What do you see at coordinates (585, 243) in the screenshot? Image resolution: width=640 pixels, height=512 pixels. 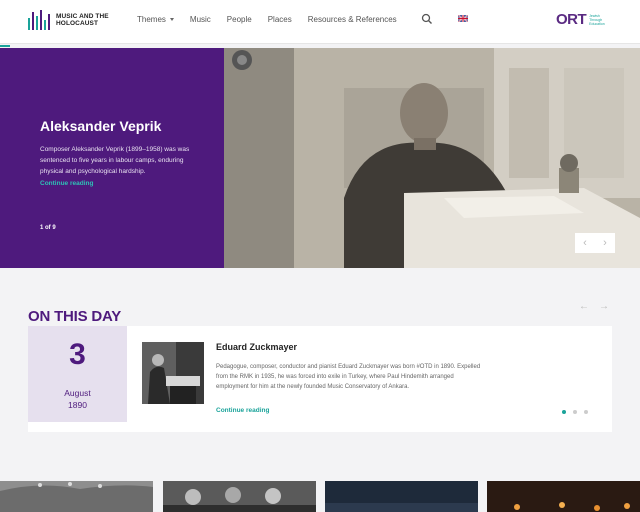 I see `chevron-left-icon: ‹` at bounding box center [585, 243].